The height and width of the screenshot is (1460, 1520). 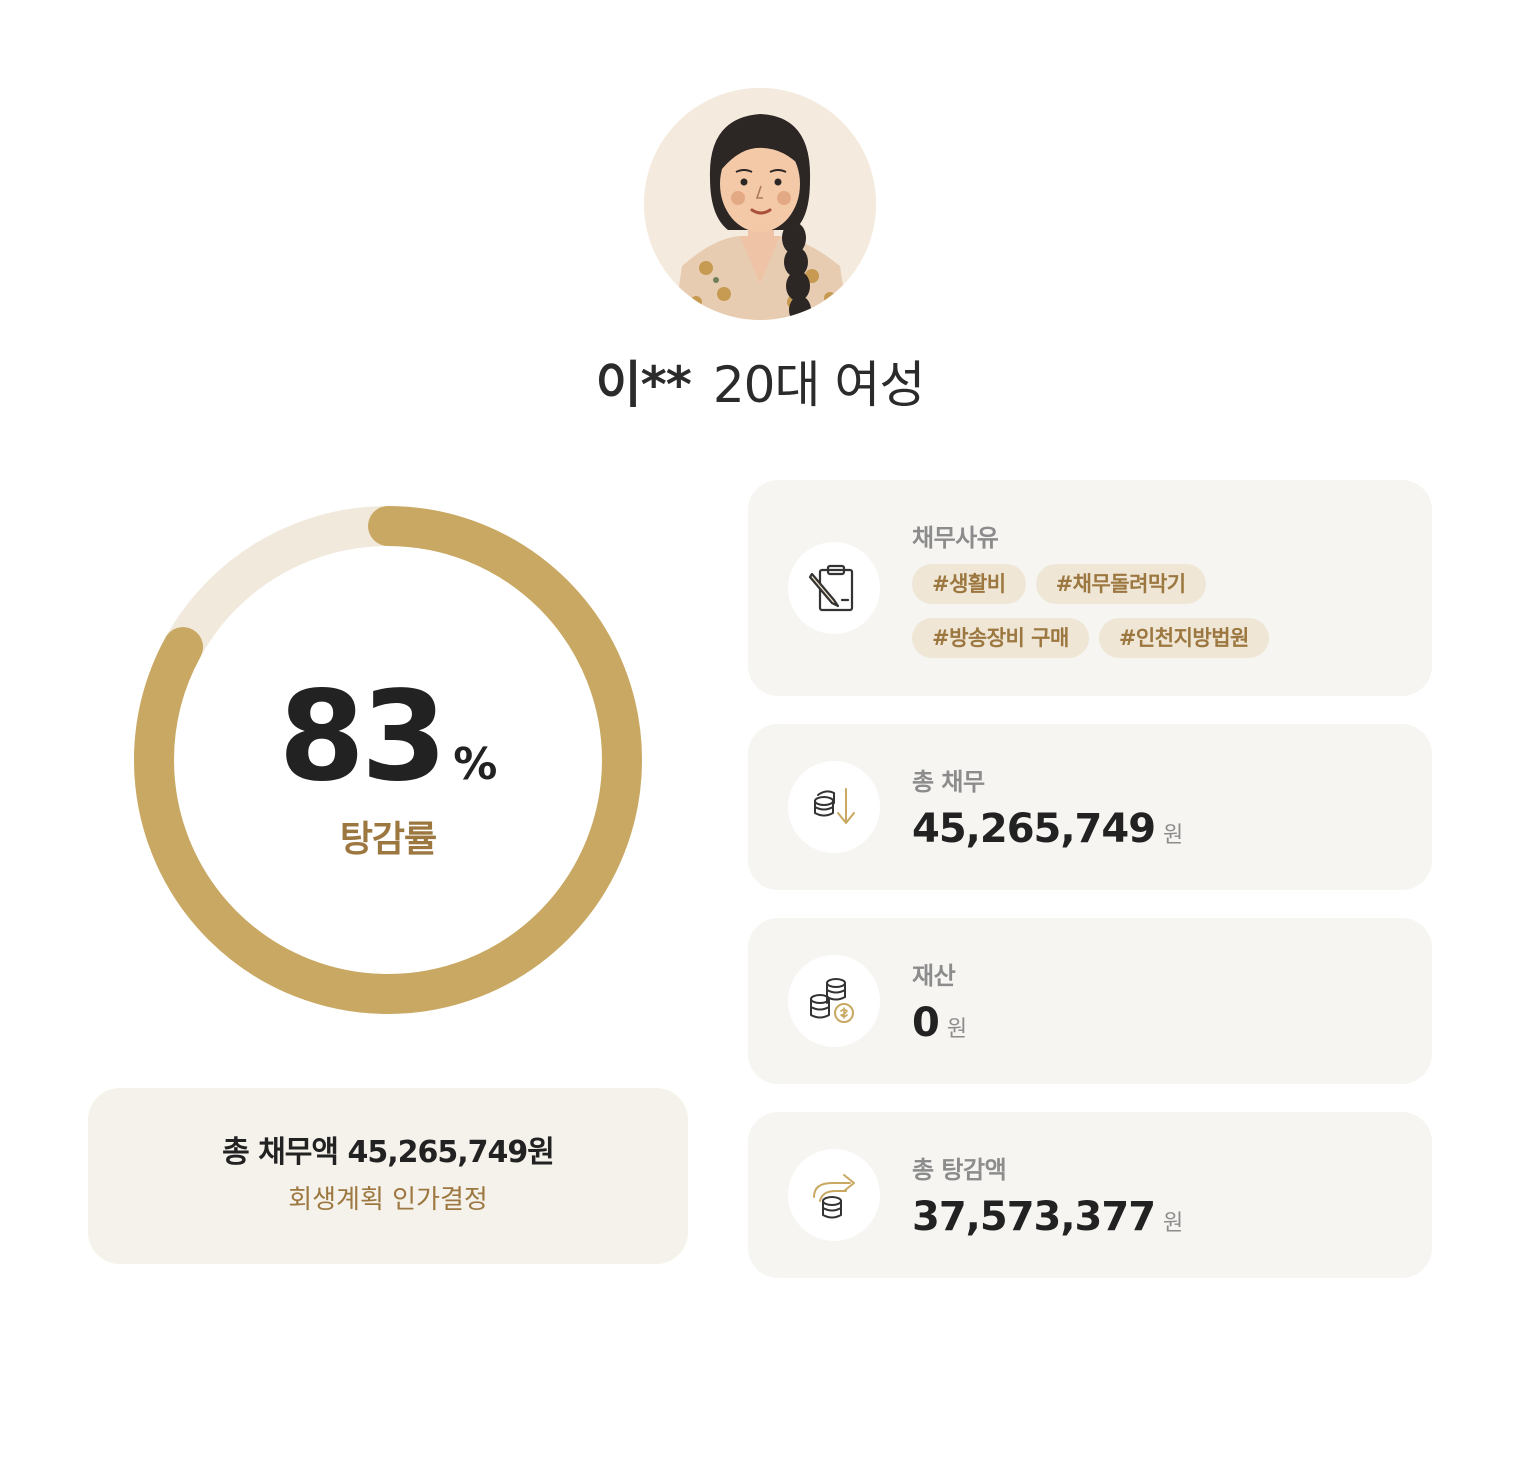 I want to click on total-forgiven-card: 총 탕감액 37,573,377 원, so click(x=1090, y=1195).